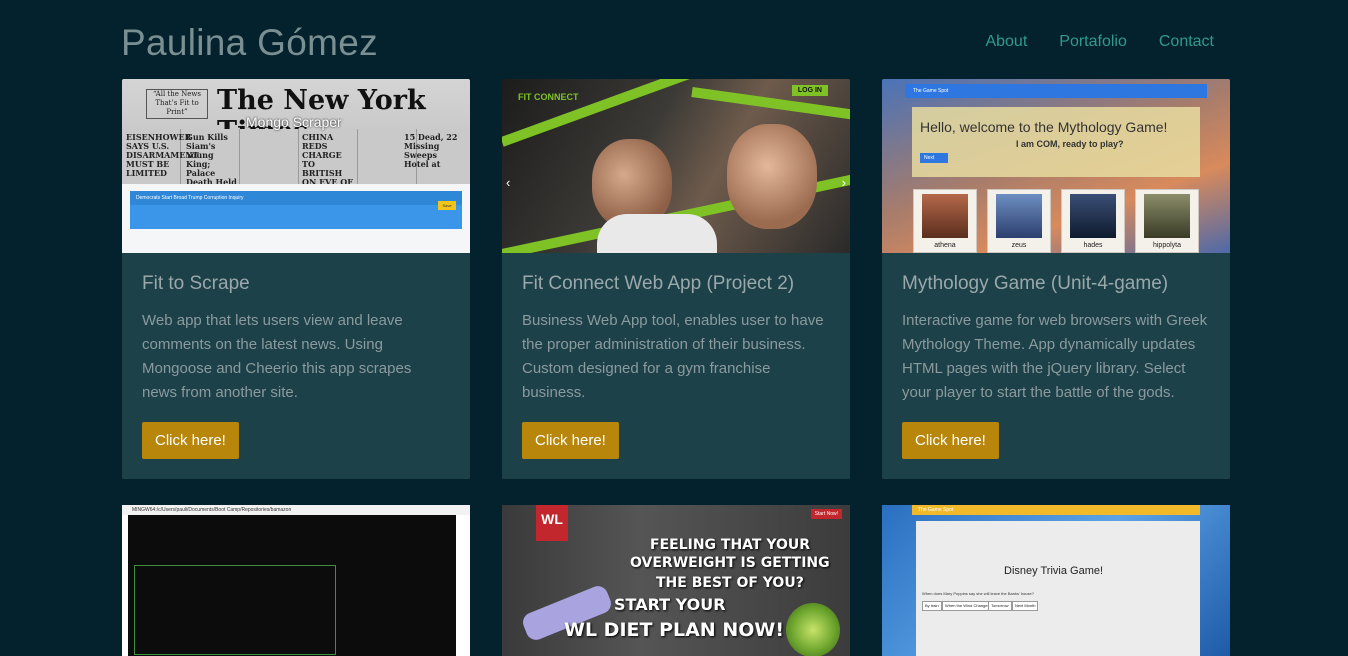 The width and height of the screenshot is (1348, 656). What do you see at coordinates (447, 205) in the screenshot?
I see `save-button: Save` at bounding box center [447, 205].